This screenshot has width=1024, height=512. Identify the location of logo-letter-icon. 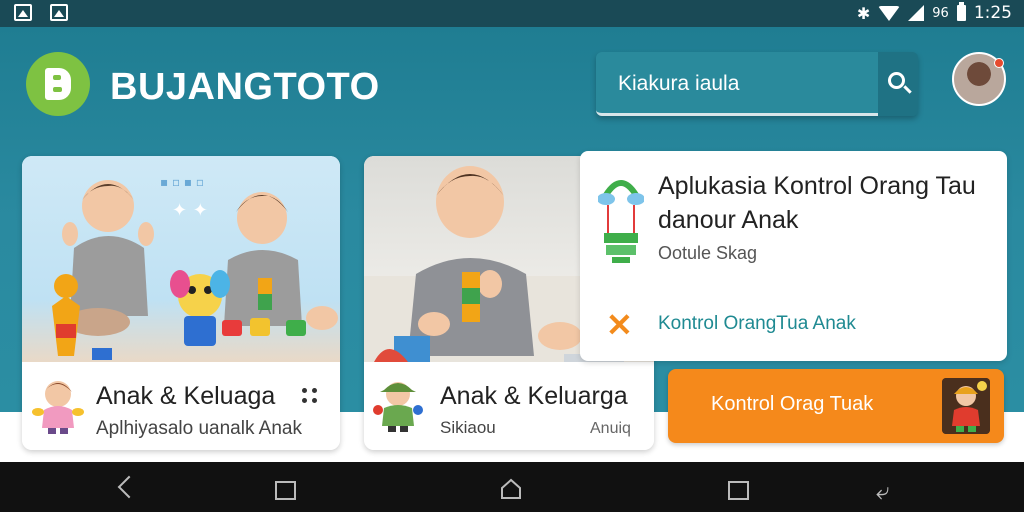
(58, 84).